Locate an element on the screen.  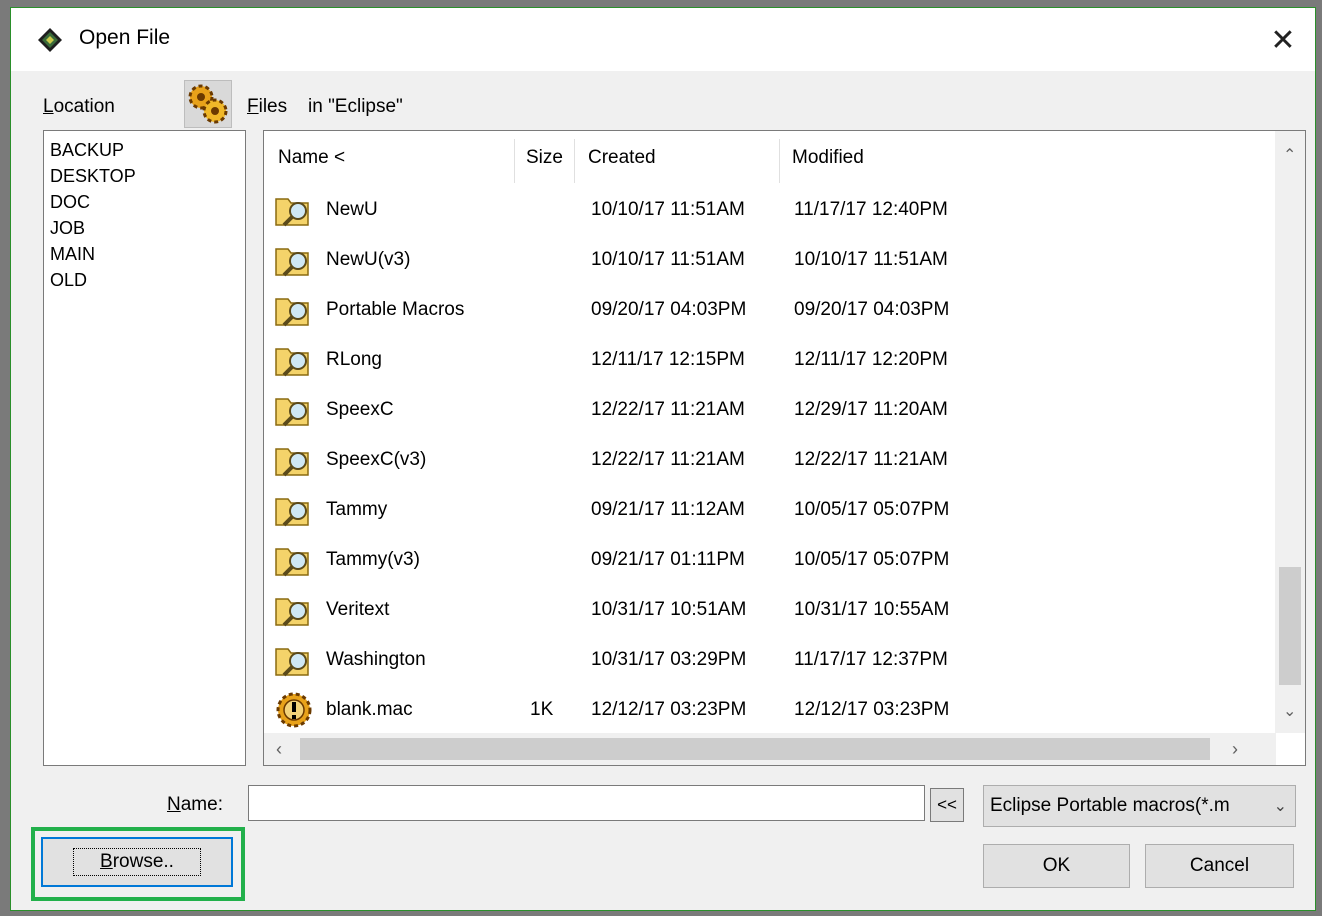
title-bar: Open File ✕ is located at coordinates (663, 39).